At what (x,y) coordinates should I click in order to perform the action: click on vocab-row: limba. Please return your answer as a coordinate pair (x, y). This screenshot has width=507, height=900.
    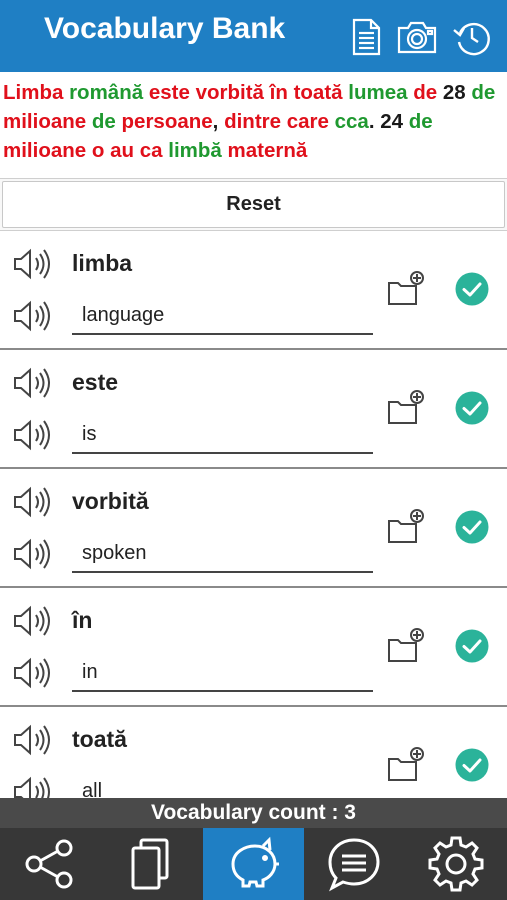
    Looking at the image, I should click on (253, 290).